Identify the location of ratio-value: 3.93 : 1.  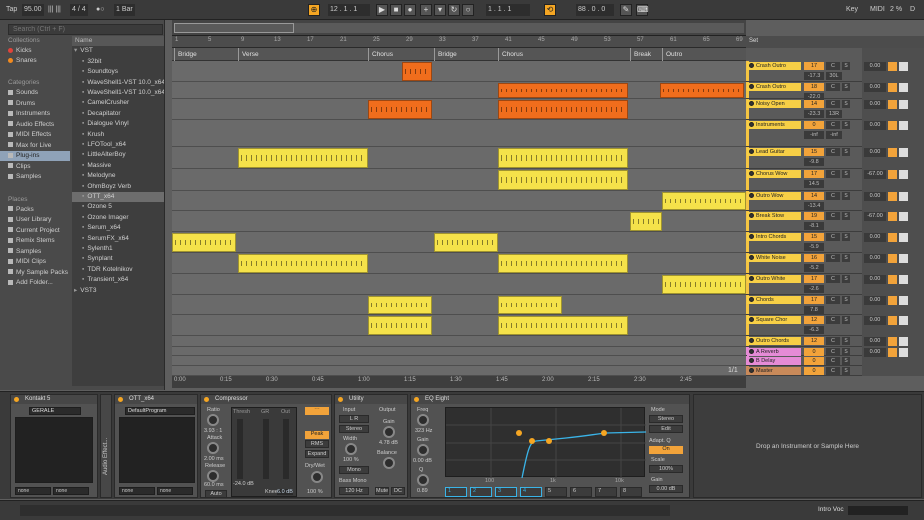
(213, 431).